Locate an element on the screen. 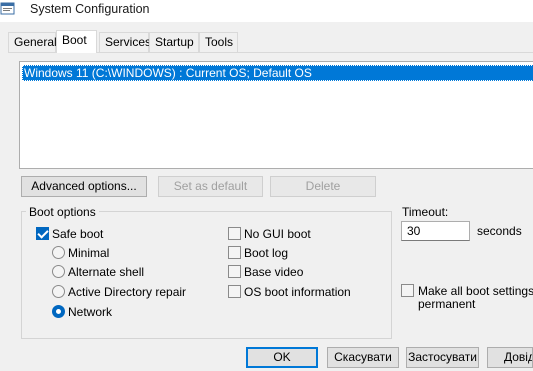 This screenshot has width=533, height=371. apply-button: Застосувати is located at coordinates (442, 357).